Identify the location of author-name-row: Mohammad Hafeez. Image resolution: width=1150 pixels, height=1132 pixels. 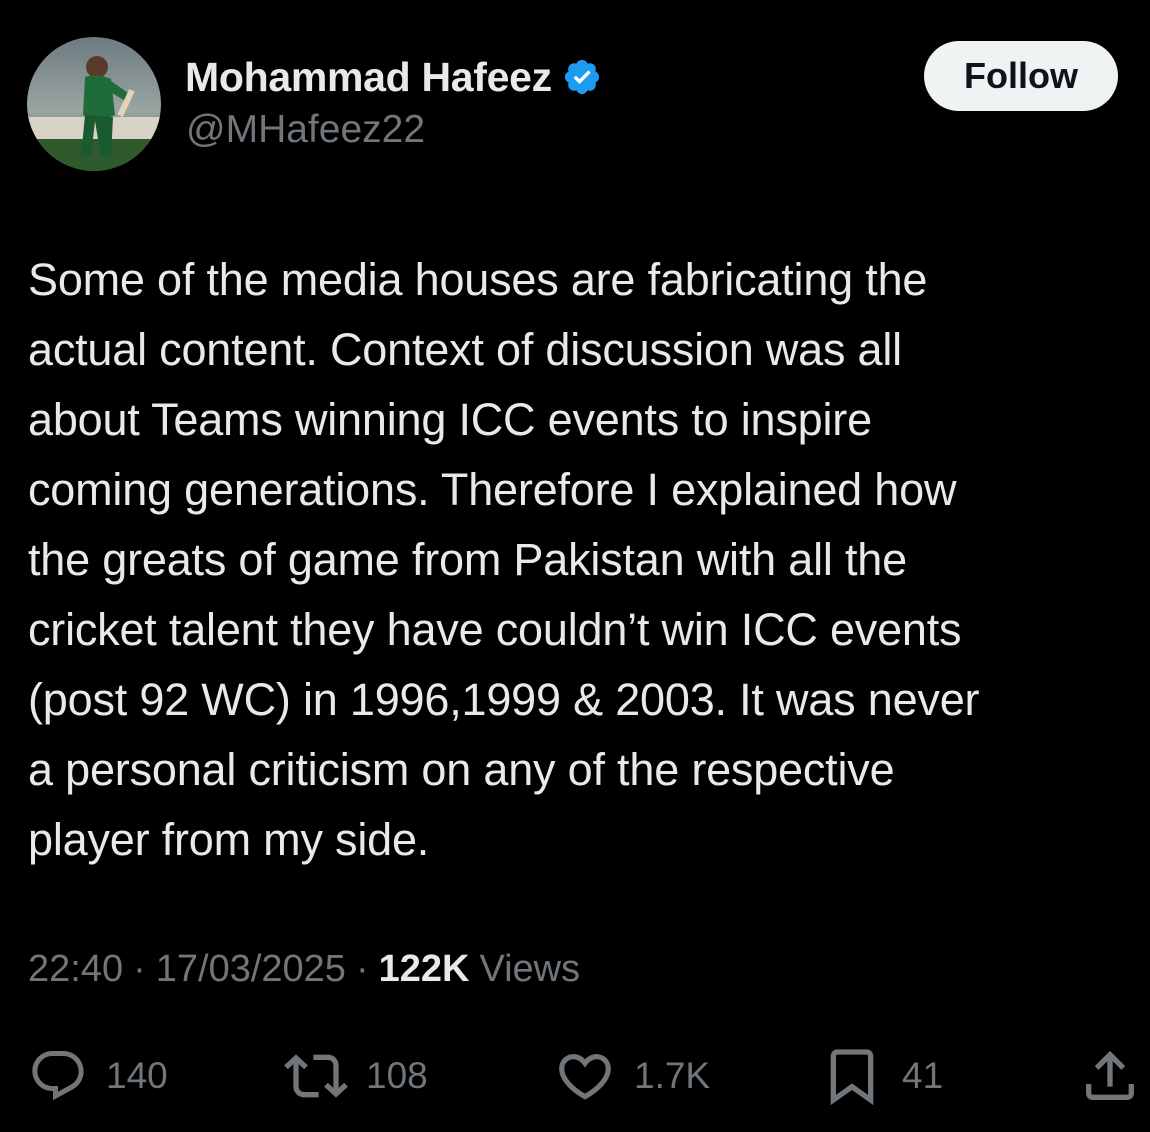
(393, 77).